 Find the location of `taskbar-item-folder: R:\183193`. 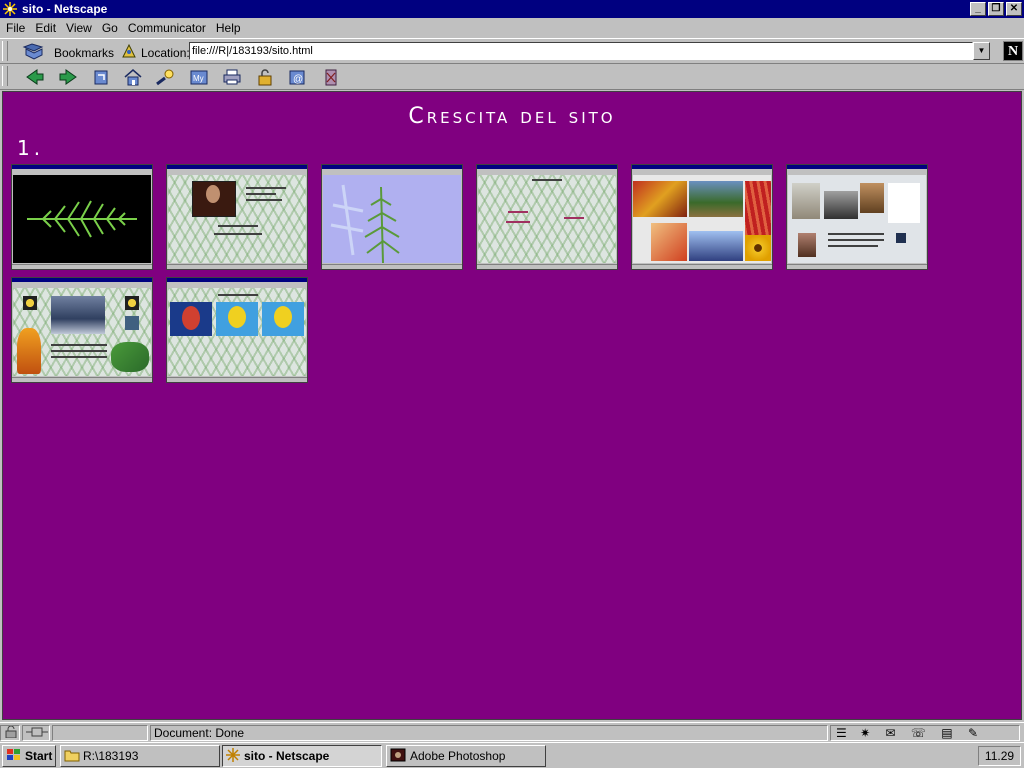

taskbar-item-folder: R:\183193 is located at coordinates (140, 756).